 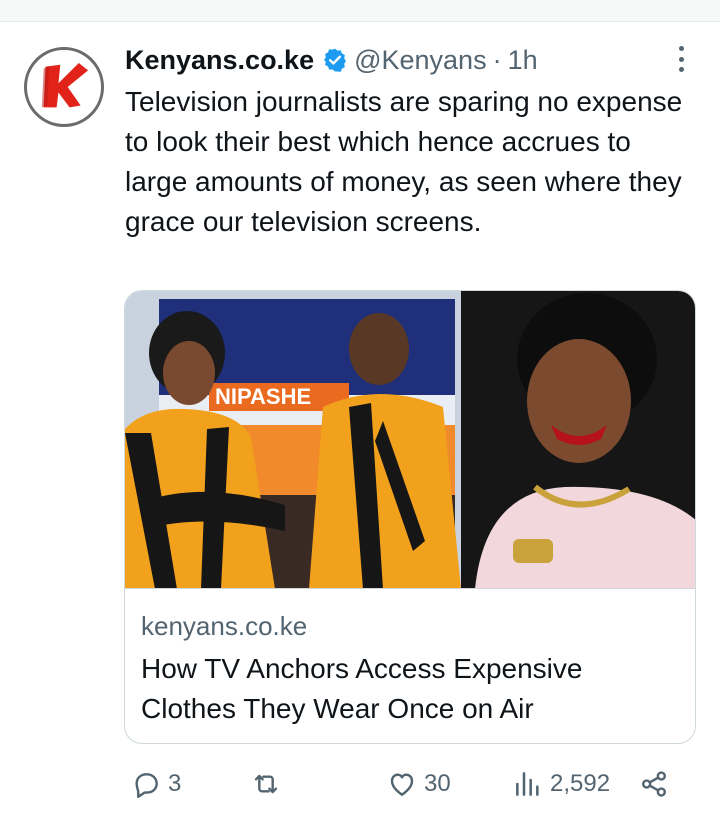 What do you see at coordinates (335, 60) in the screenshot?
I see `verified-badge-icon` at bounding box center [335, 60].